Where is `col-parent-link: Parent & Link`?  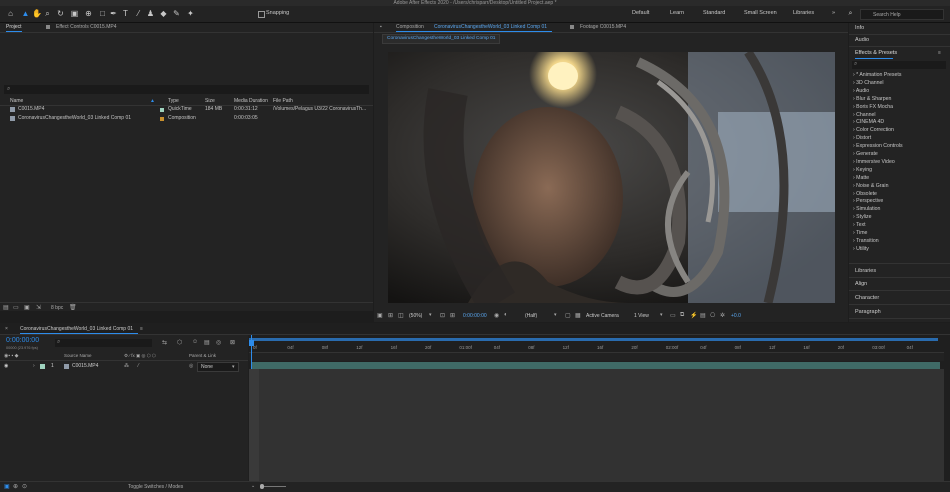 col-parent-link: Parent & Link is located at coordinates (202, 355).